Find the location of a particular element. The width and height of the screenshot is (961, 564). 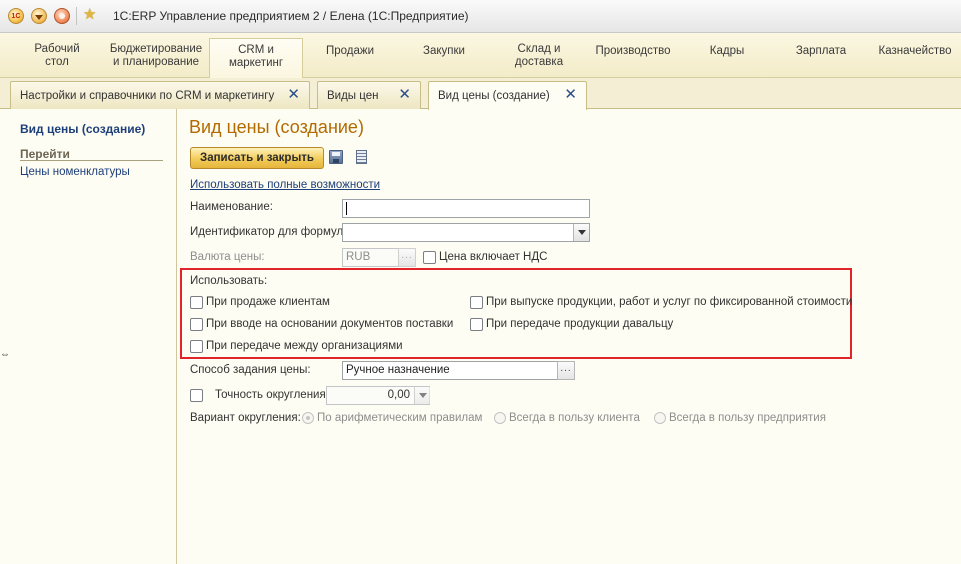

formula-id-select is located at coordinates (466, 232).